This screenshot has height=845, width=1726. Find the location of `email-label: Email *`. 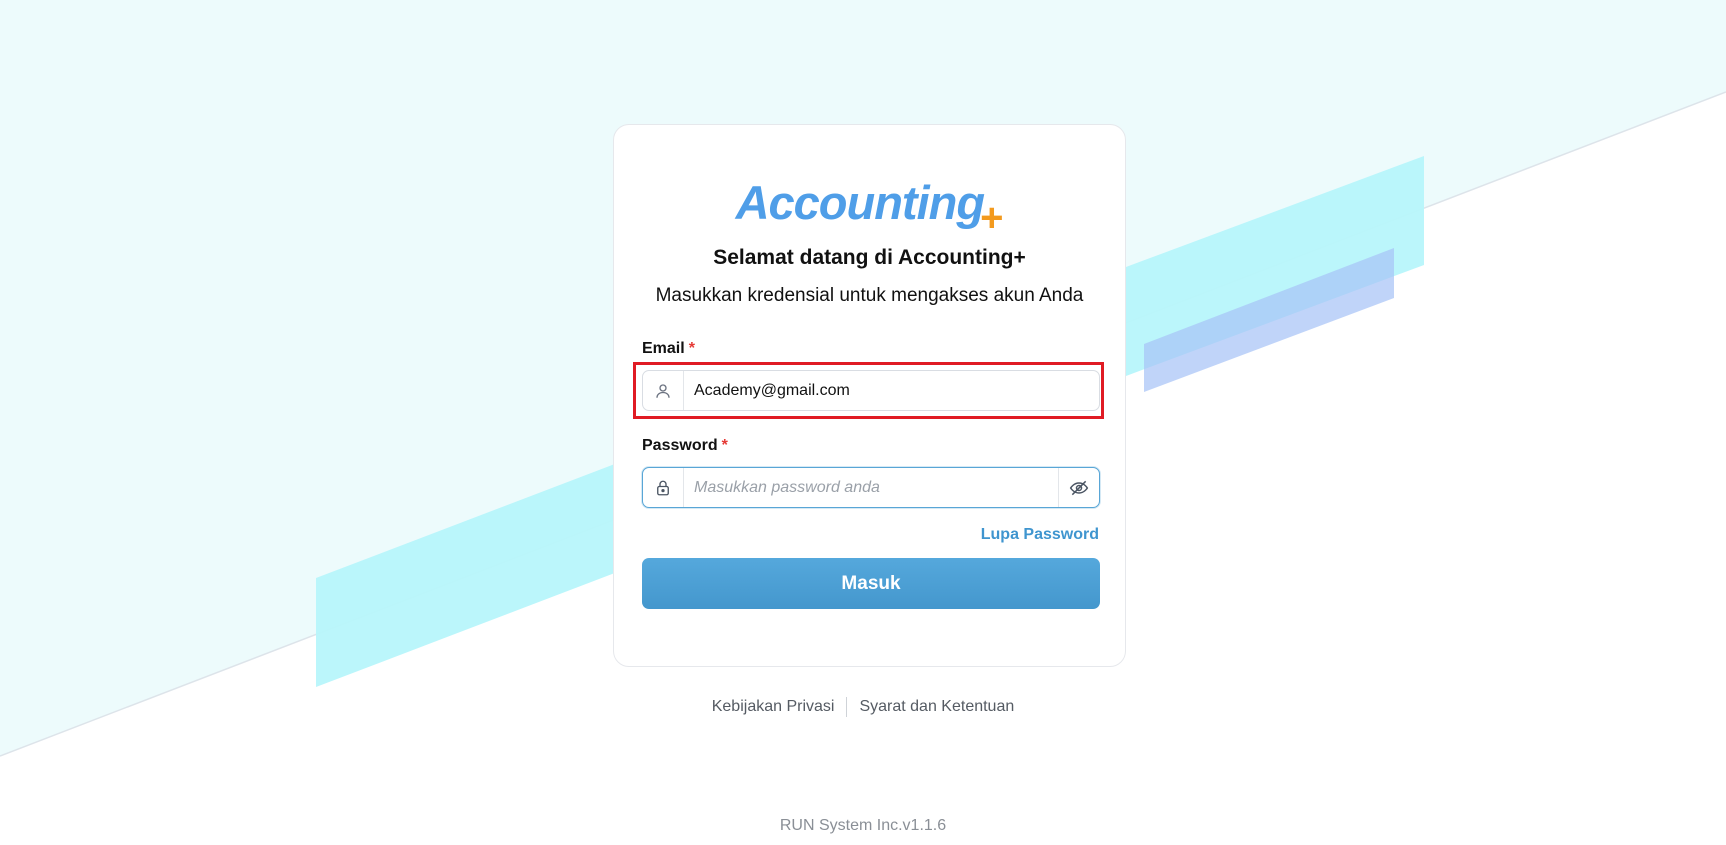

email-label: Email * is located at coordinates (668, 349).